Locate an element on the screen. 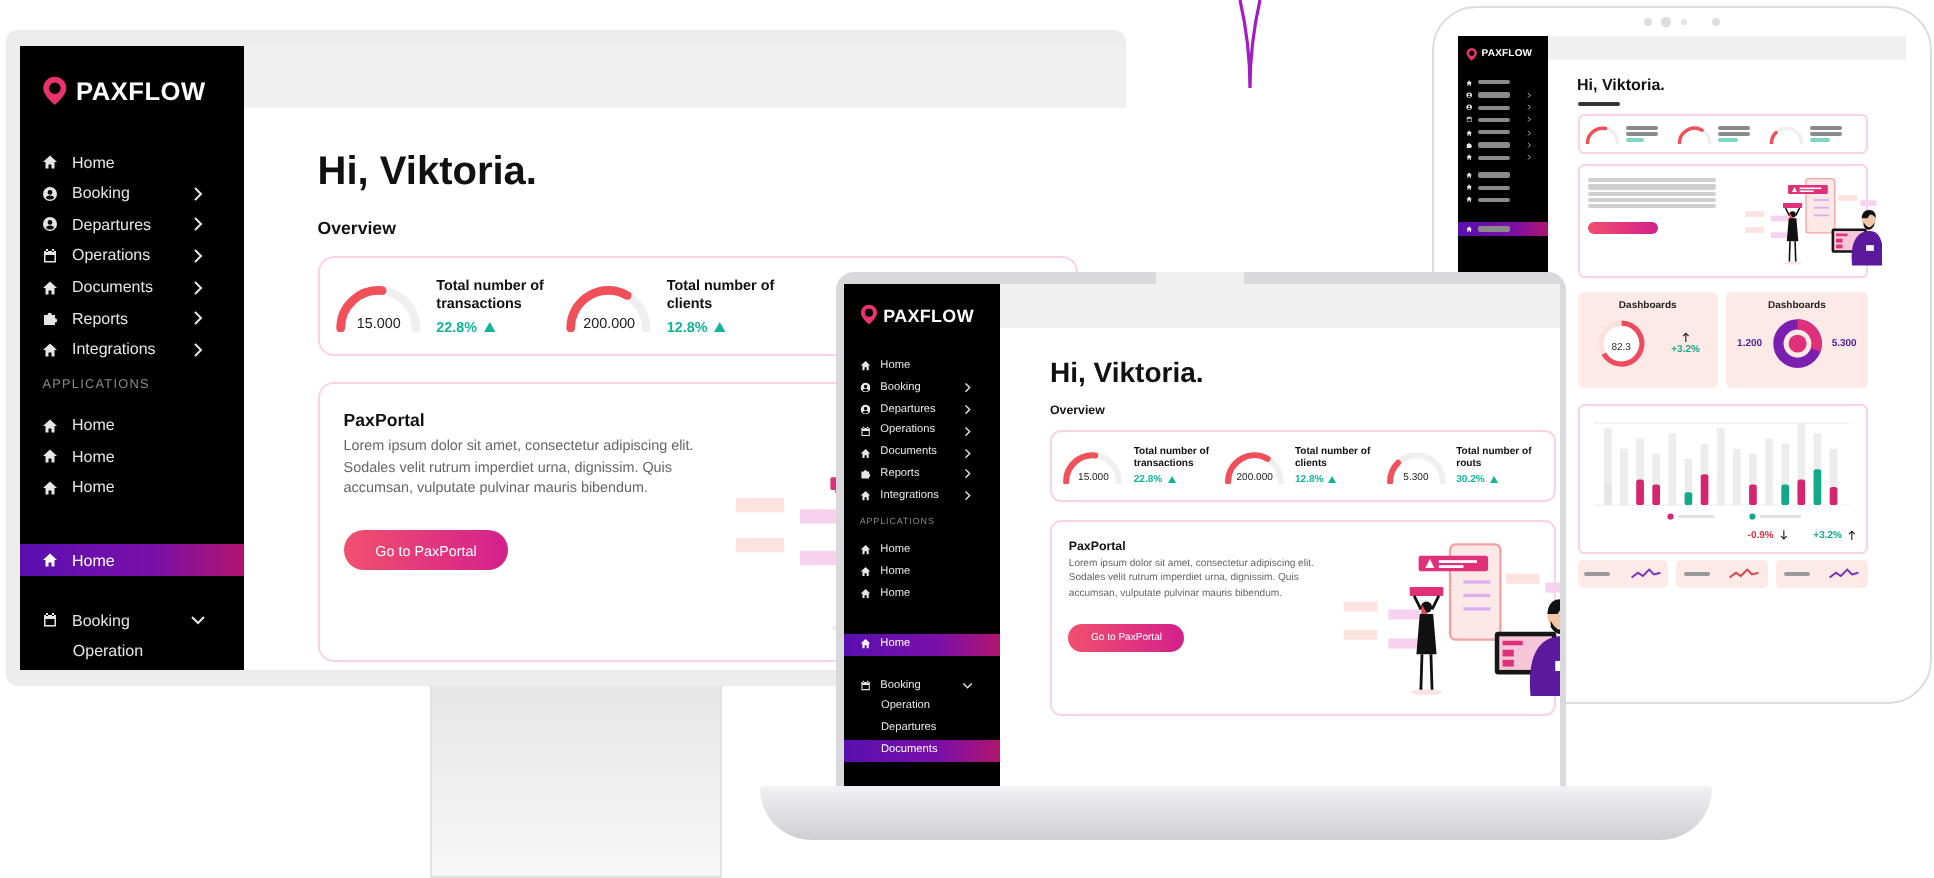  webcam-notch is located at coordinates (1200, 280).